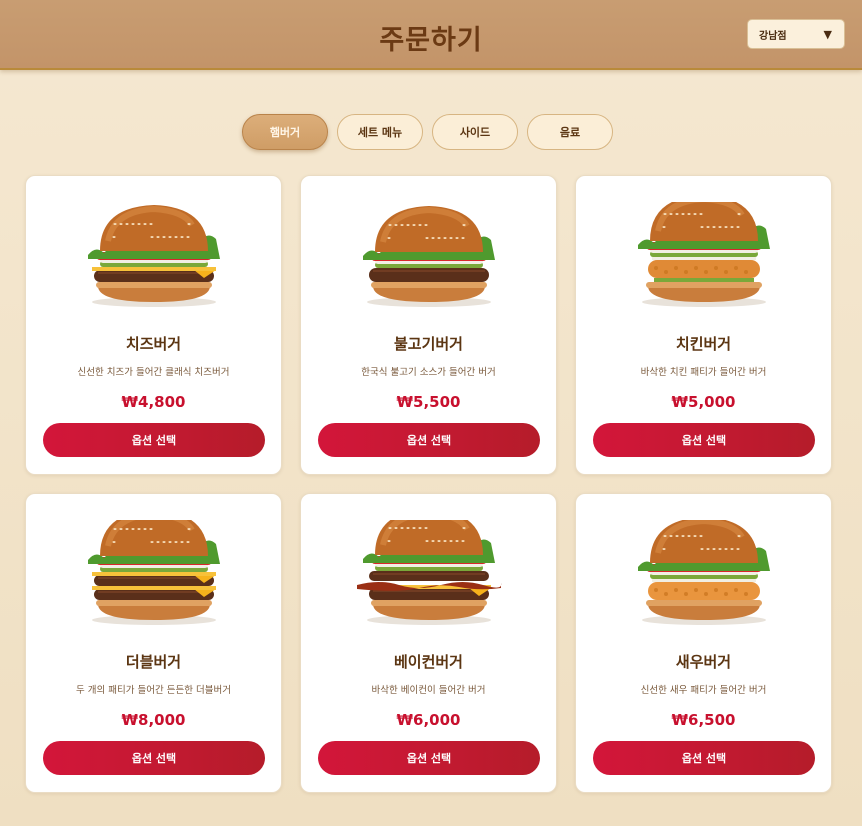  What do you see at coordinates (428, 372) in the screenshot?
I see `menu-item-description: 한국식 불고기 소스가 들어간 버거` at bounding box center [428, 372].